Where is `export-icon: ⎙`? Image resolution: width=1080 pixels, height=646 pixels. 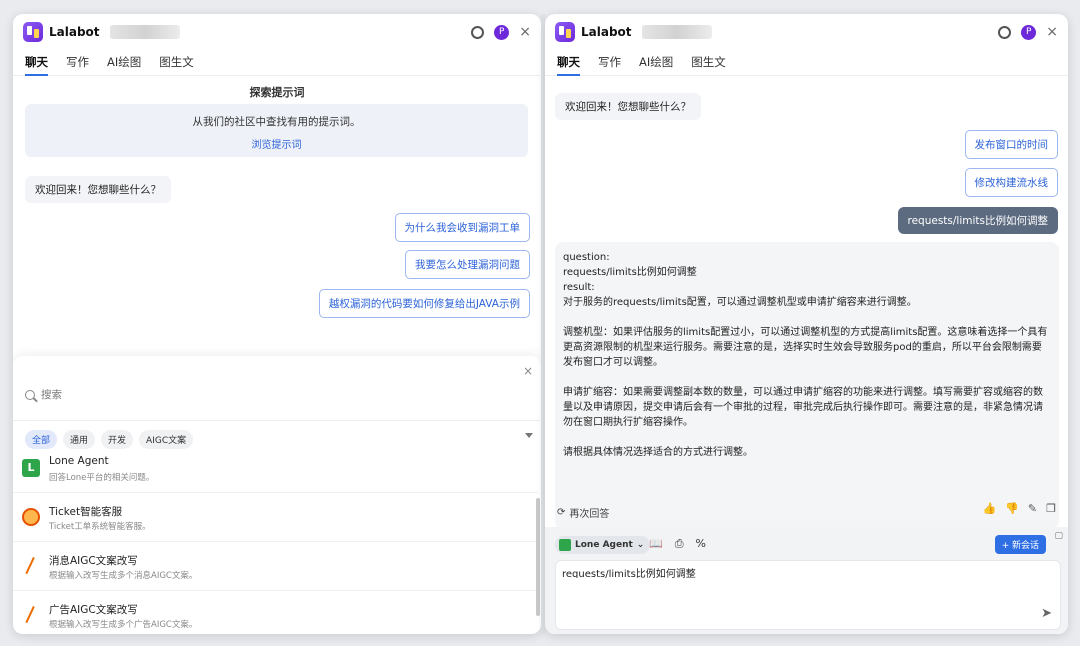
export-icon: ⎙ is located at coordinates (679, 544).